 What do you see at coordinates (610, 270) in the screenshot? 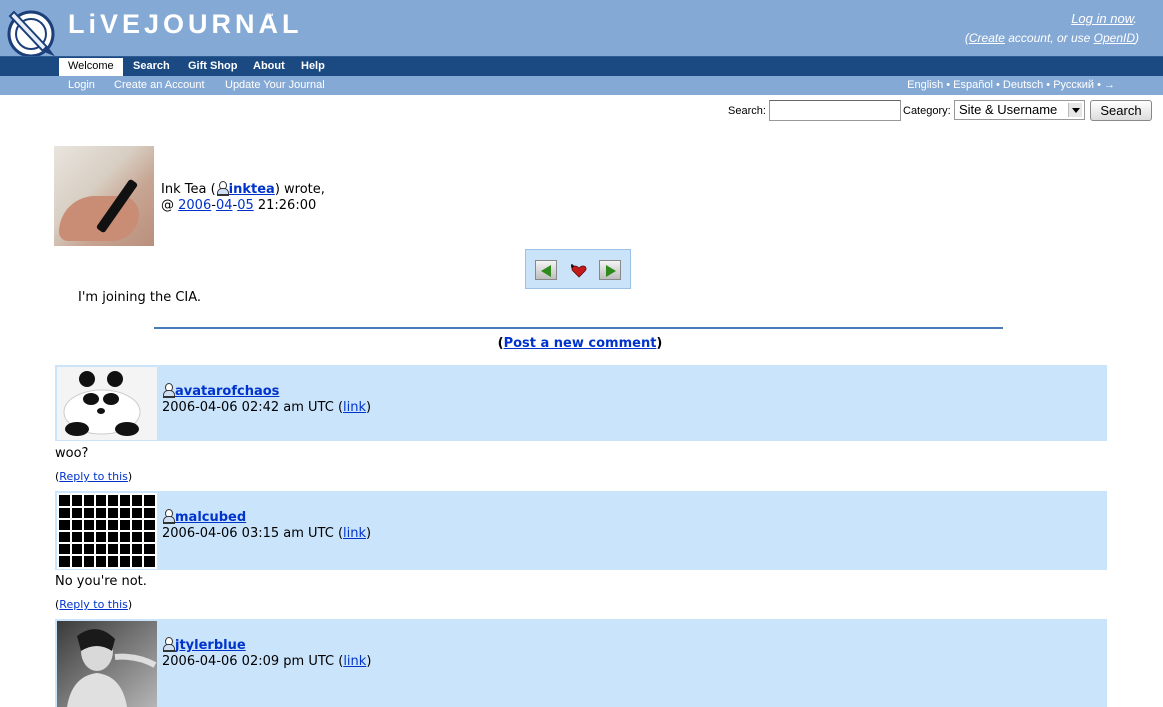
I see `next-entry-arrow-icon` at bounding box center [610, 270].